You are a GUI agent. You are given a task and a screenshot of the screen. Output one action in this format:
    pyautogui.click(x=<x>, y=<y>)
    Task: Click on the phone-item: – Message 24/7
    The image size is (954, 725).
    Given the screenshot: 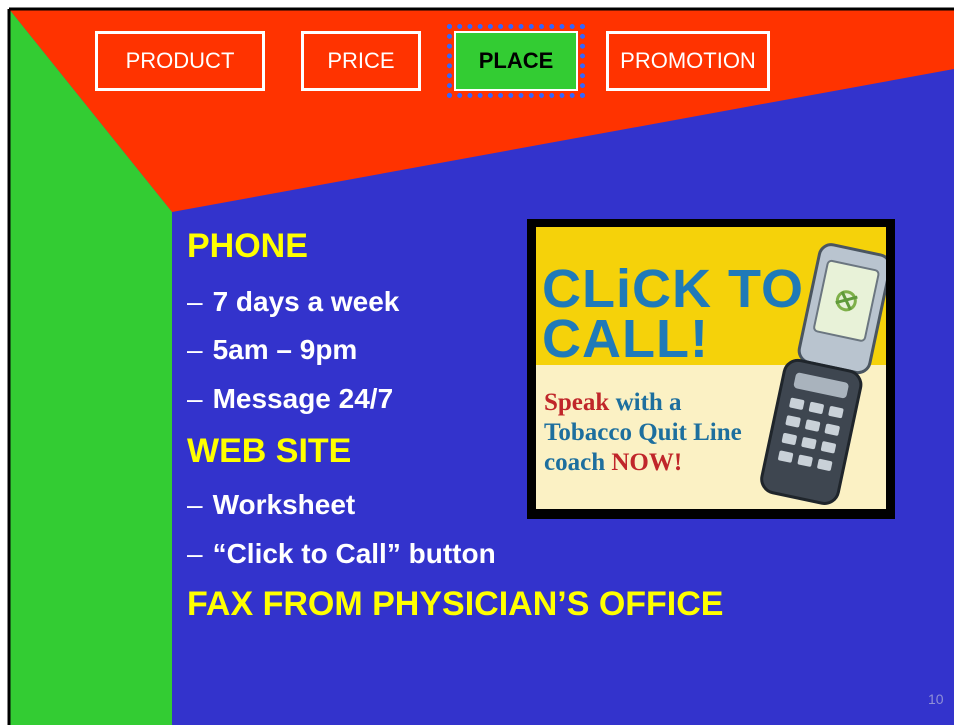 What is the action you would take?
    pyautogui.click(x=290, y=399)
    